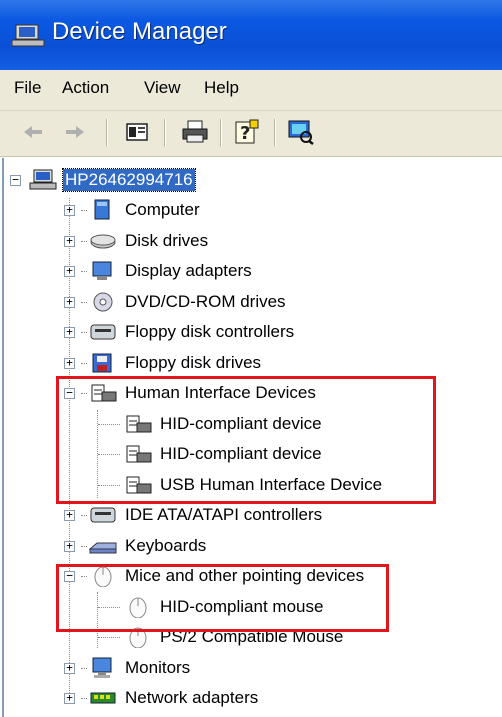  What do you see at coordinates (103, 515) in the screenshot?
I see `ide-controller-icon` at bounding box center [103, 515].